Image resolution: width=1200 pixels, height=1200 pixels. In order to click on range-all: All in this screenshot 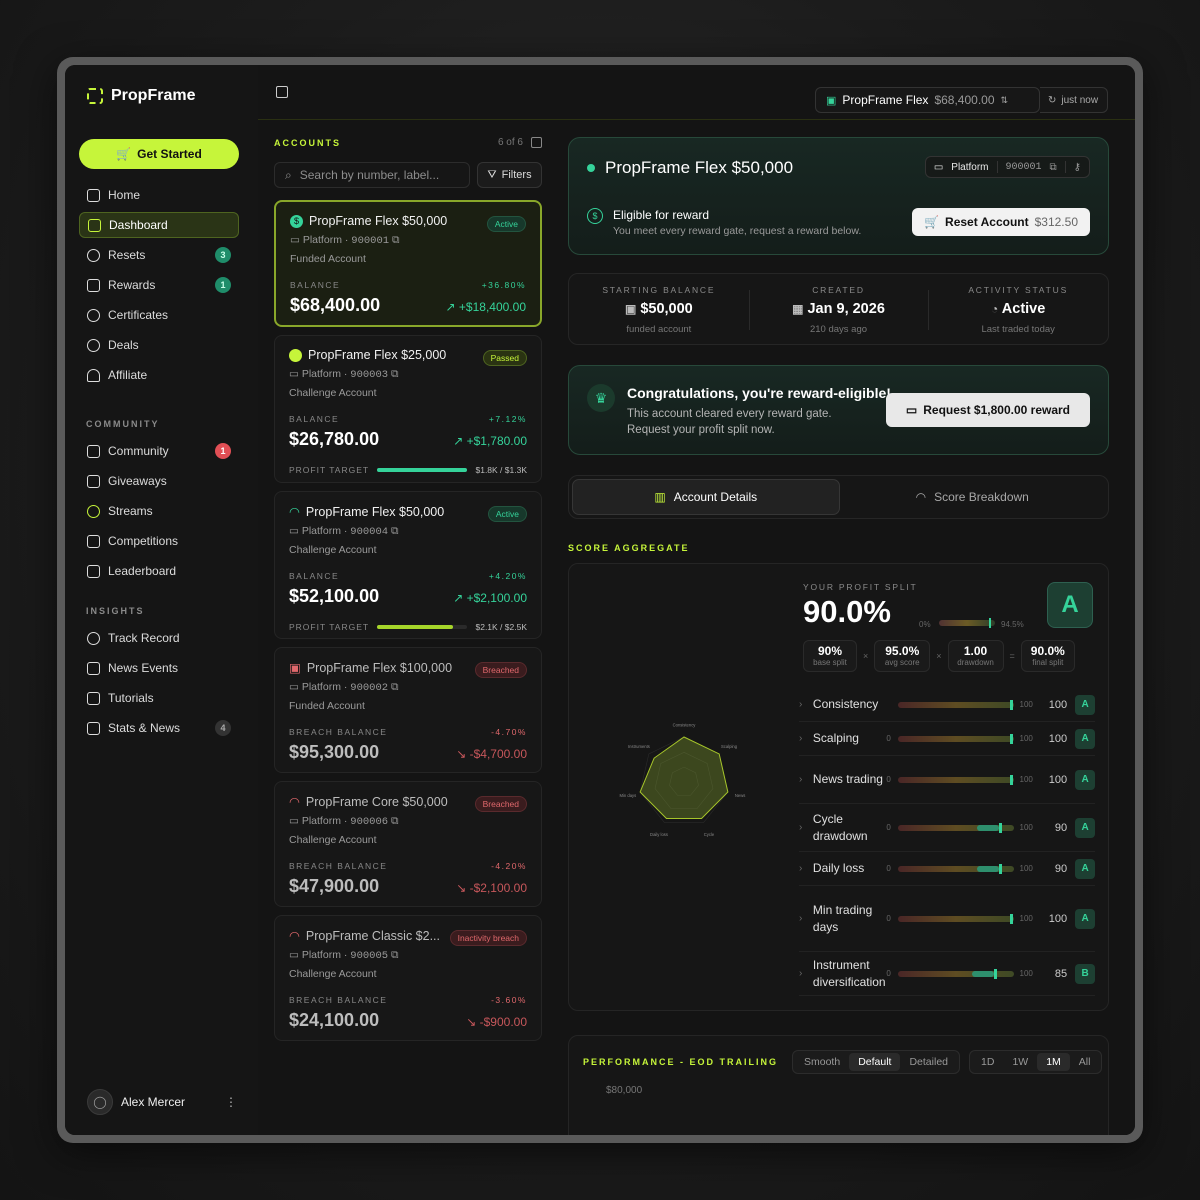, I will do `click(1085, 1062)`.